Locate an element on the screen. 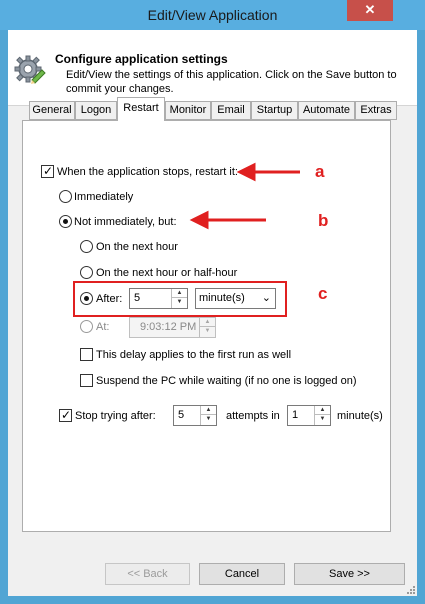 The image size is (425, 604). annotation-c: c is located at coordinates (323, 293).